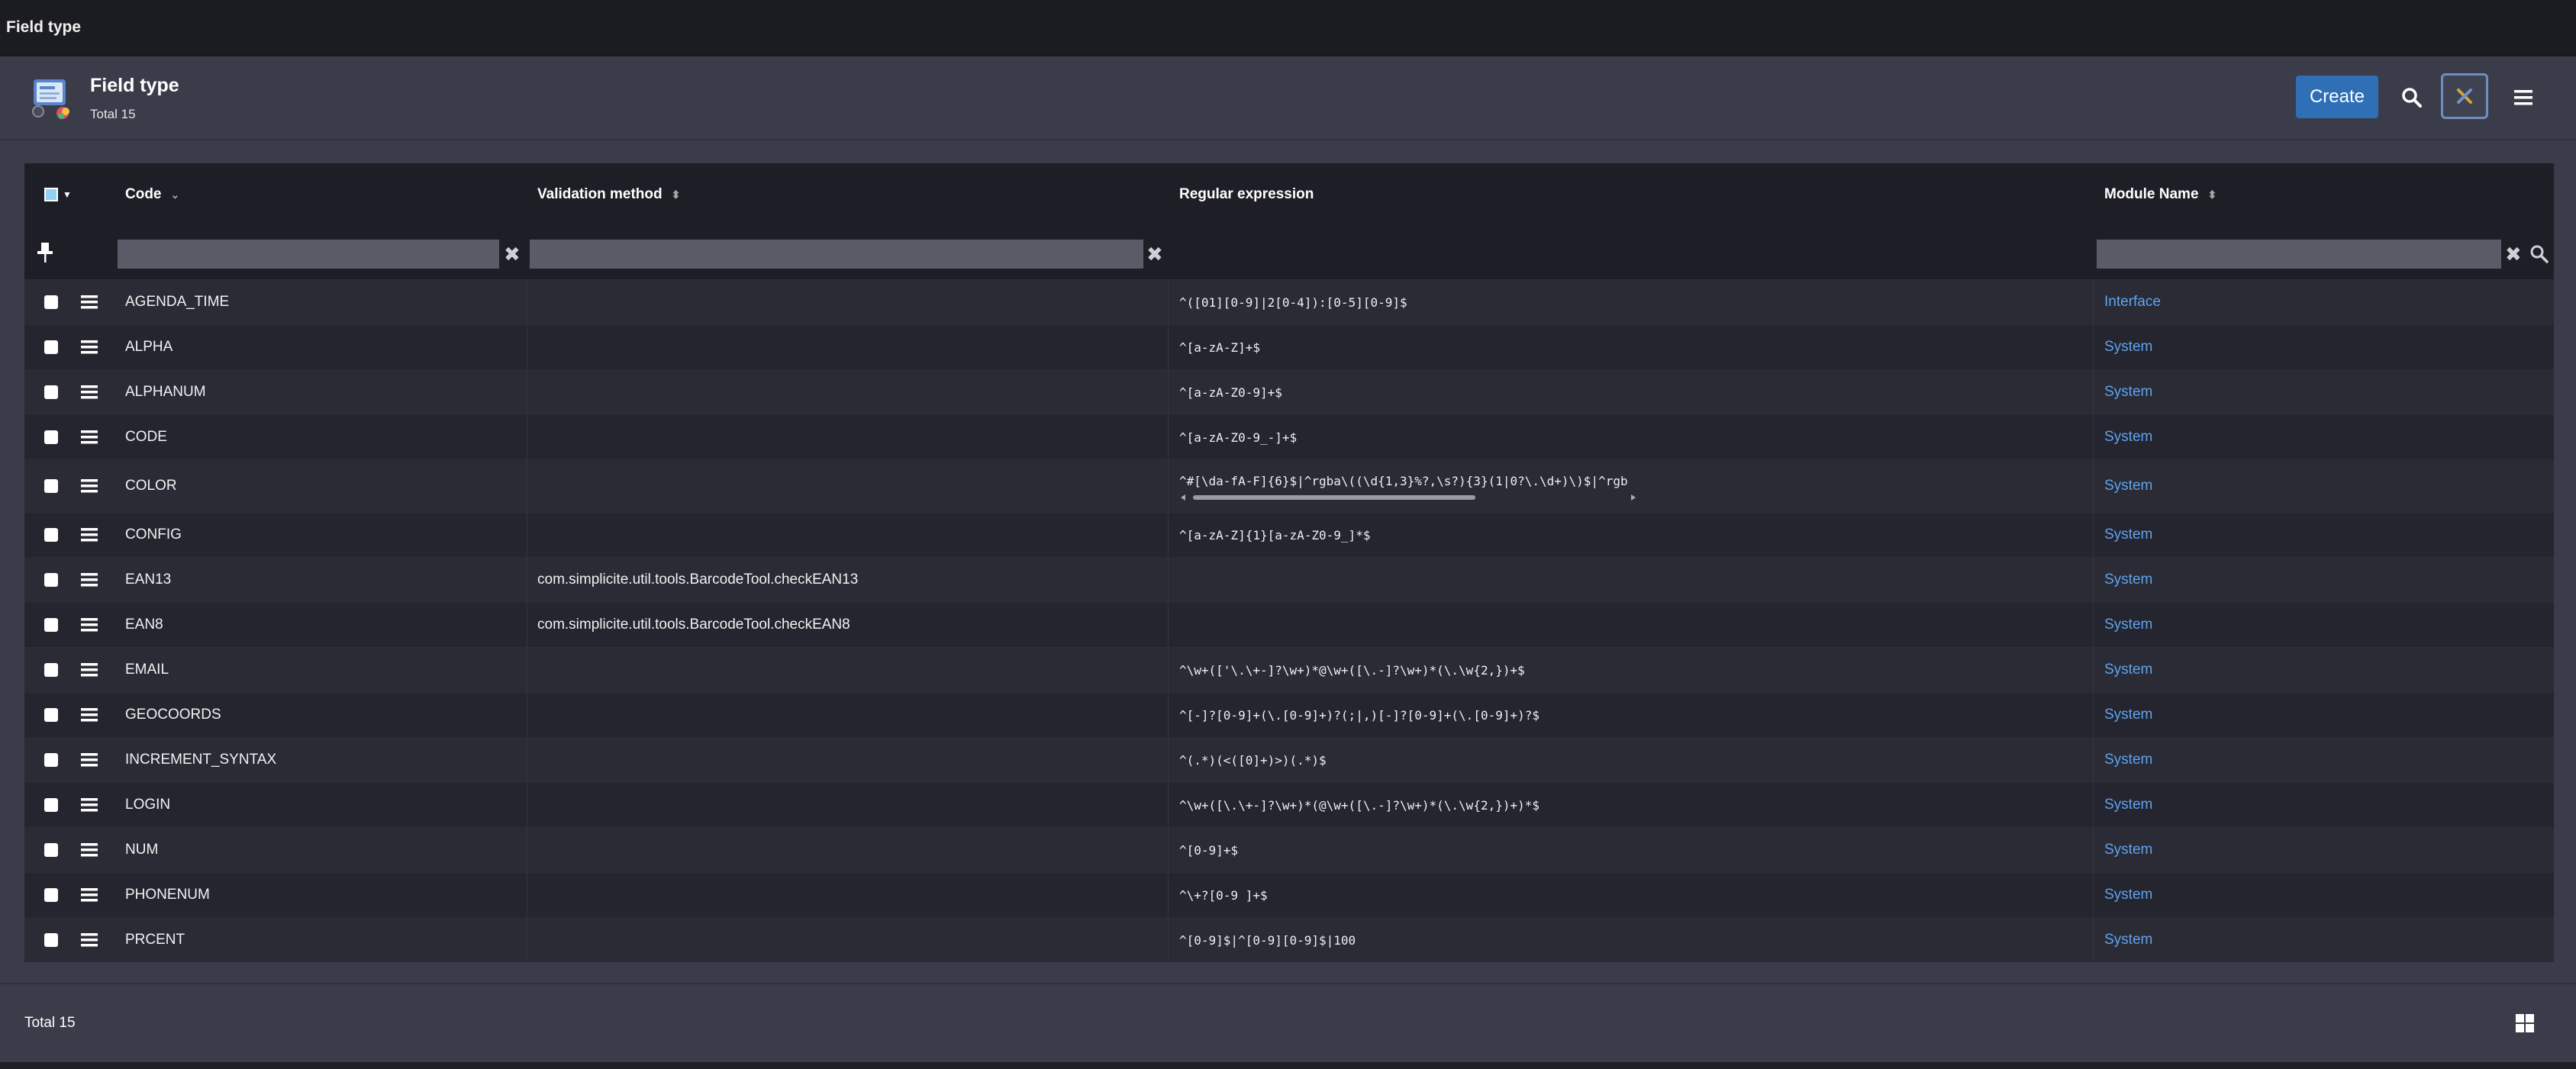 The image size is (2576, 1069). Describe the element at coordinates (2539, 254) in the screenshot. I see `search-icon` at that location.